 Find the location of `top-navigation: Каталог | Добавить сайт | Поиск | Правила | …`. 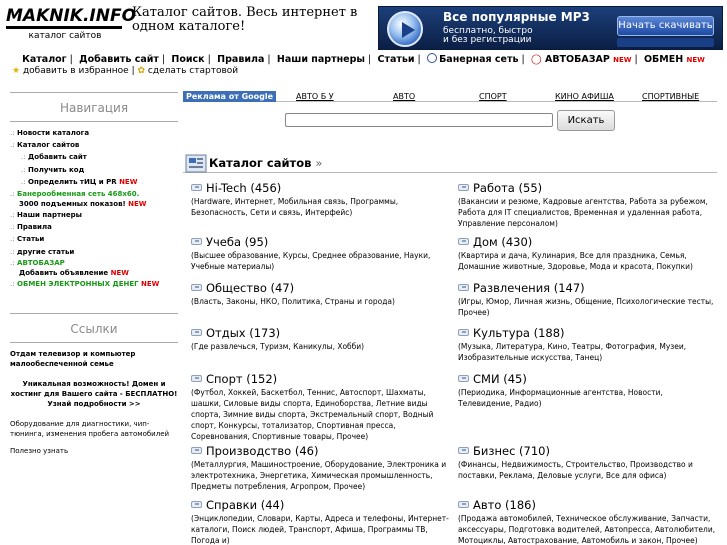

top-navigation: Каталог | Добавить сайт | Поиск | Правила | … is located at coordinates (363, 59).